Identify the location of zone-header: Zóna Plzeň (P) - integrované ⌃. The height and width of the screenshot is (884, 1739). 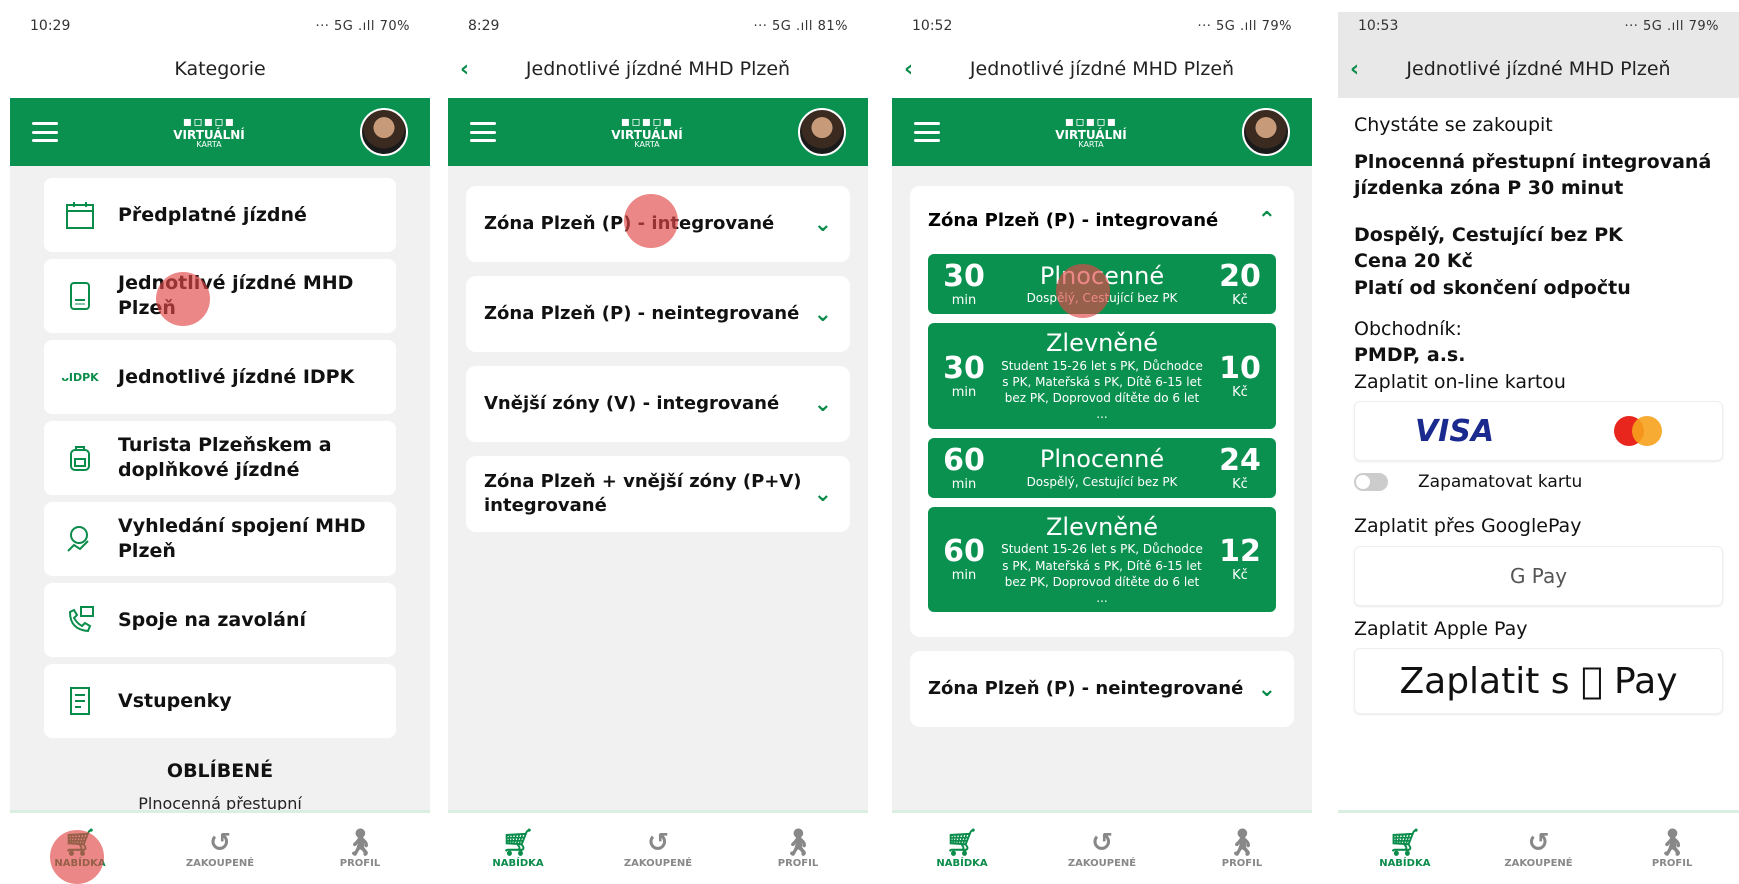
(1102, 220).